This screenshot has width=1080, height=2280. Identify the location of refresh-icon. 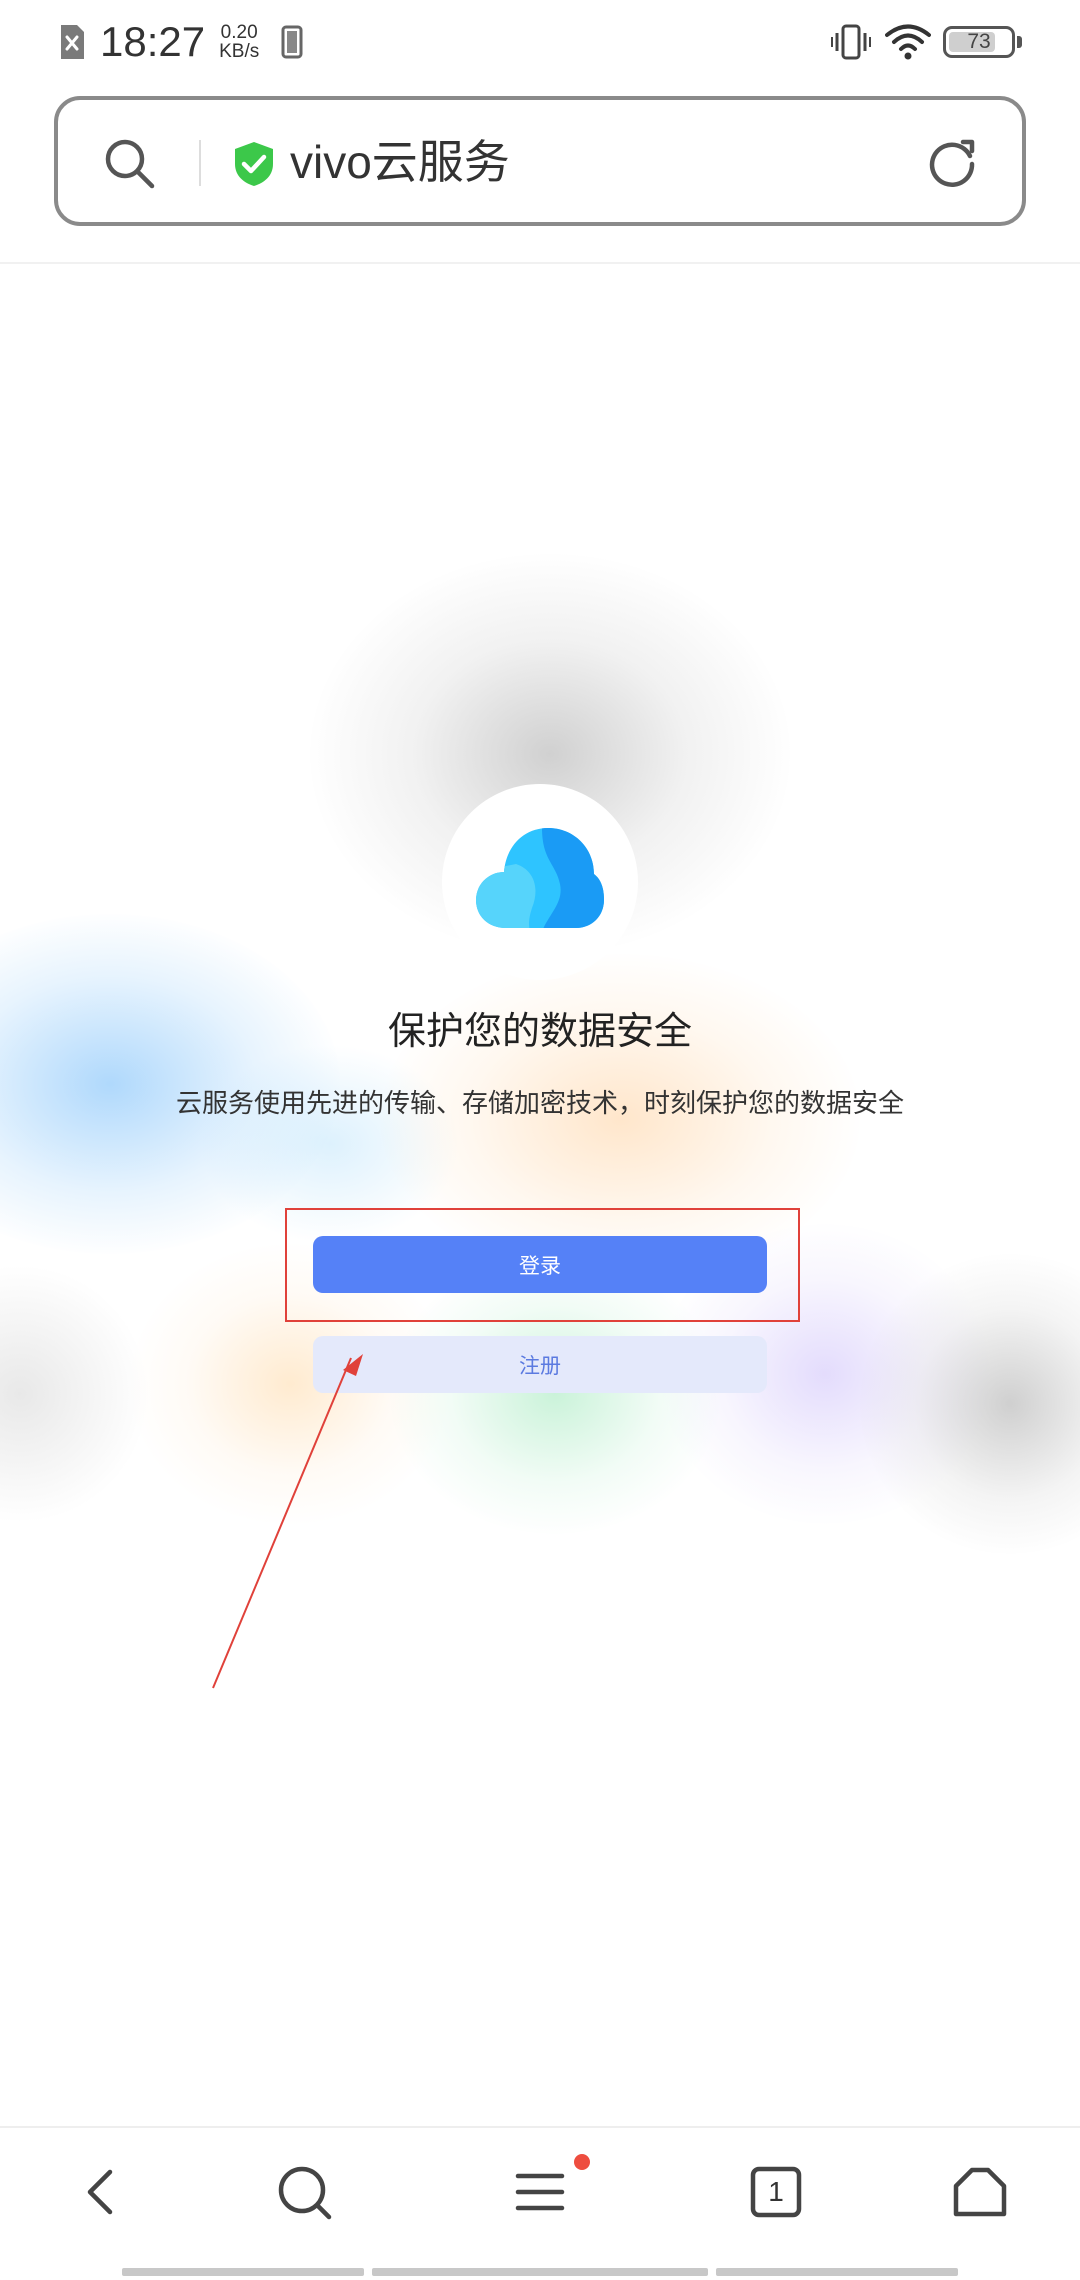
(952, 162).